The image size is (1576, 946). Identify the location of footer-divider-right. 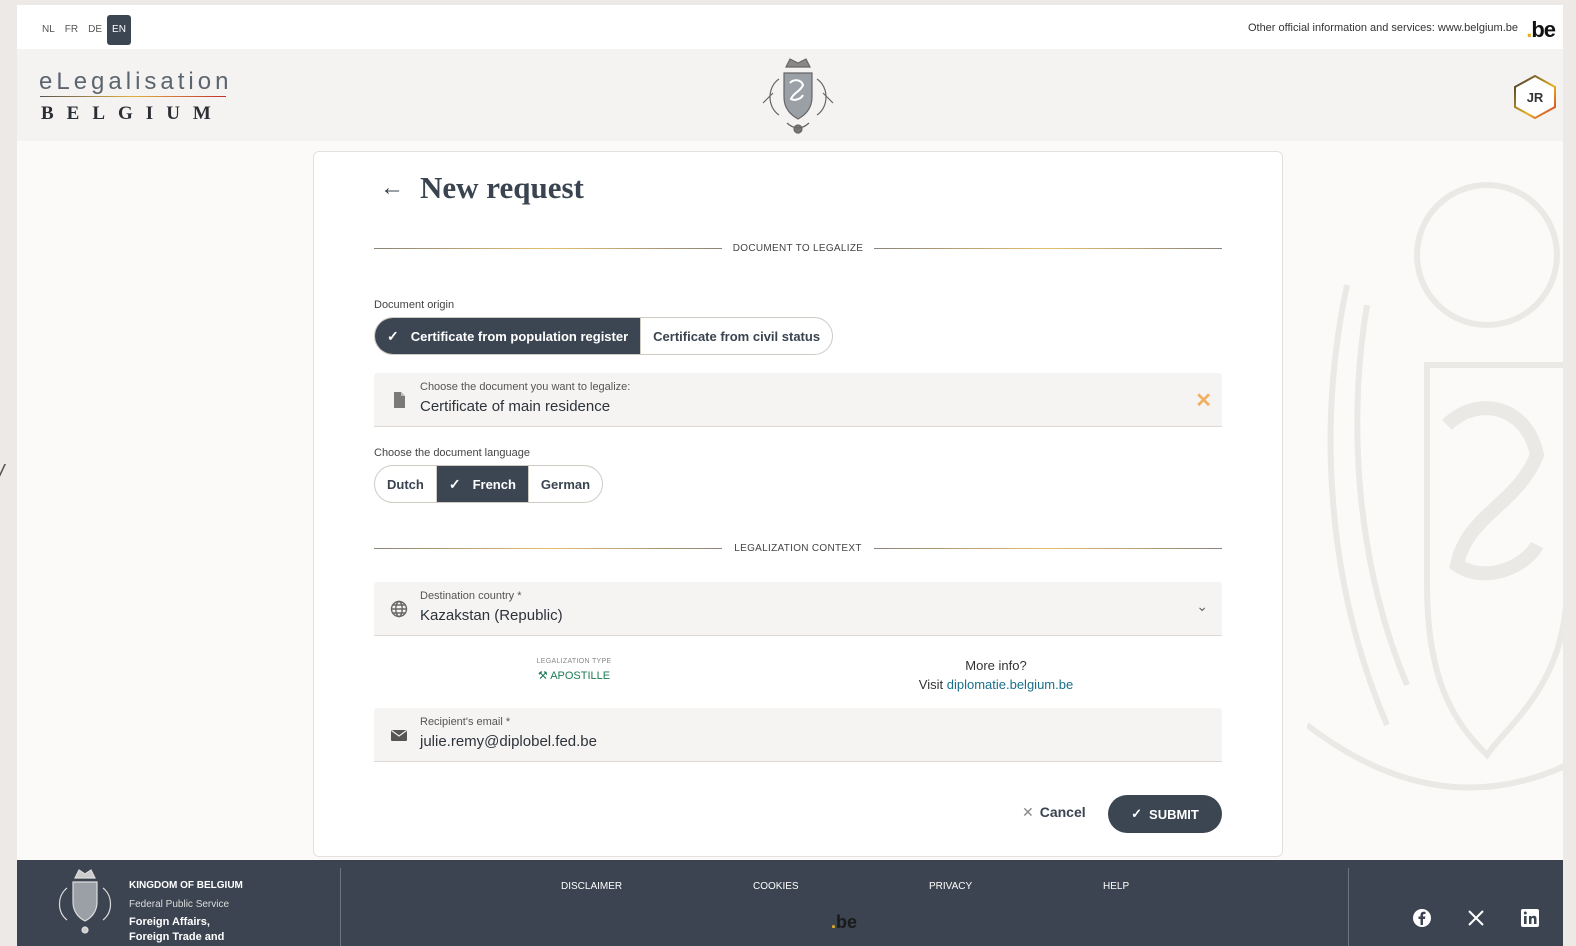
(1348, 907).